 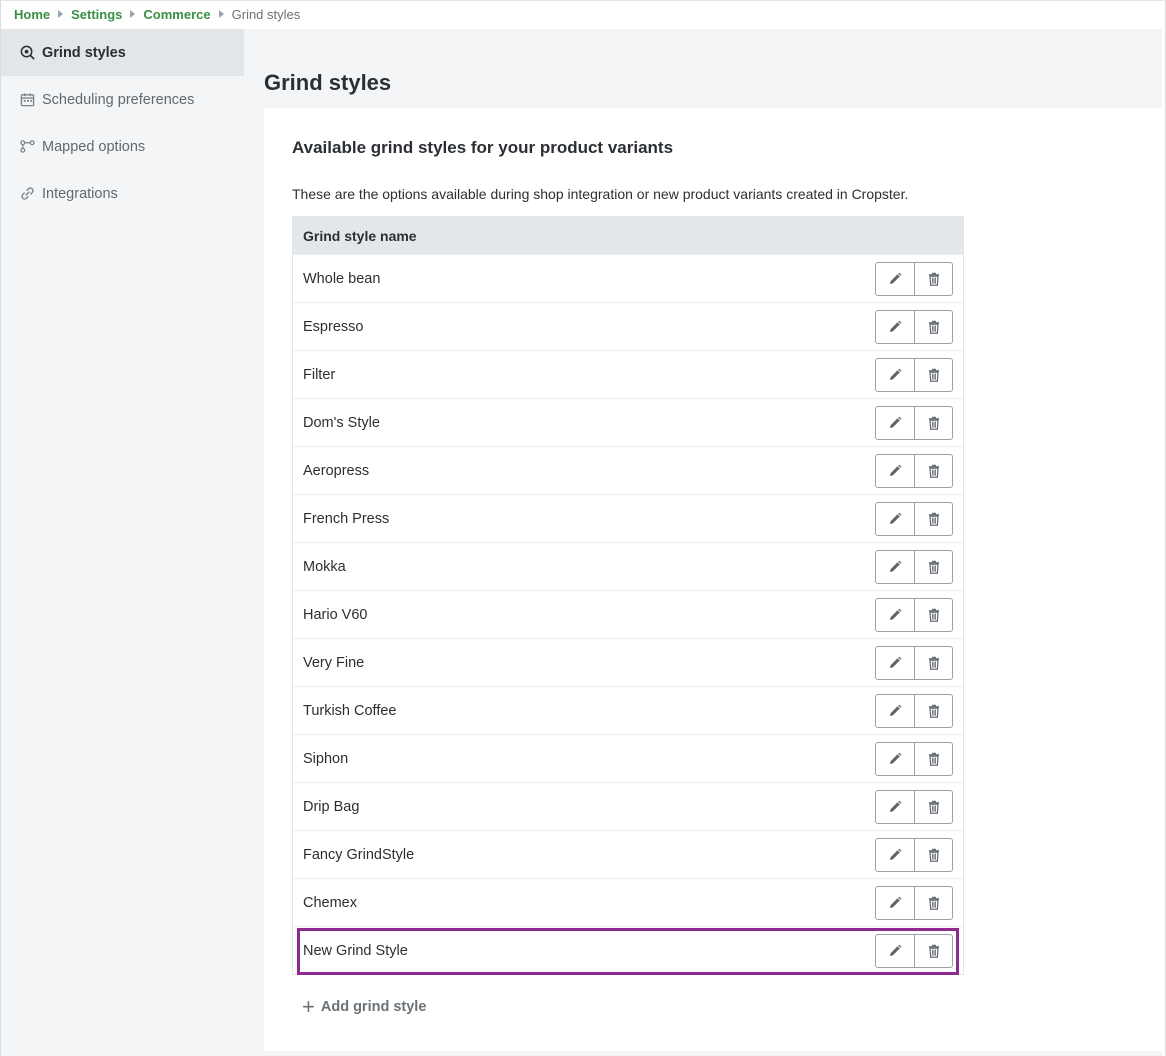 What do you see at coordinates (94, 146) in the screenshot?
I see `sidebar-item-label: Mapped options` at bounding box center [94, 146].